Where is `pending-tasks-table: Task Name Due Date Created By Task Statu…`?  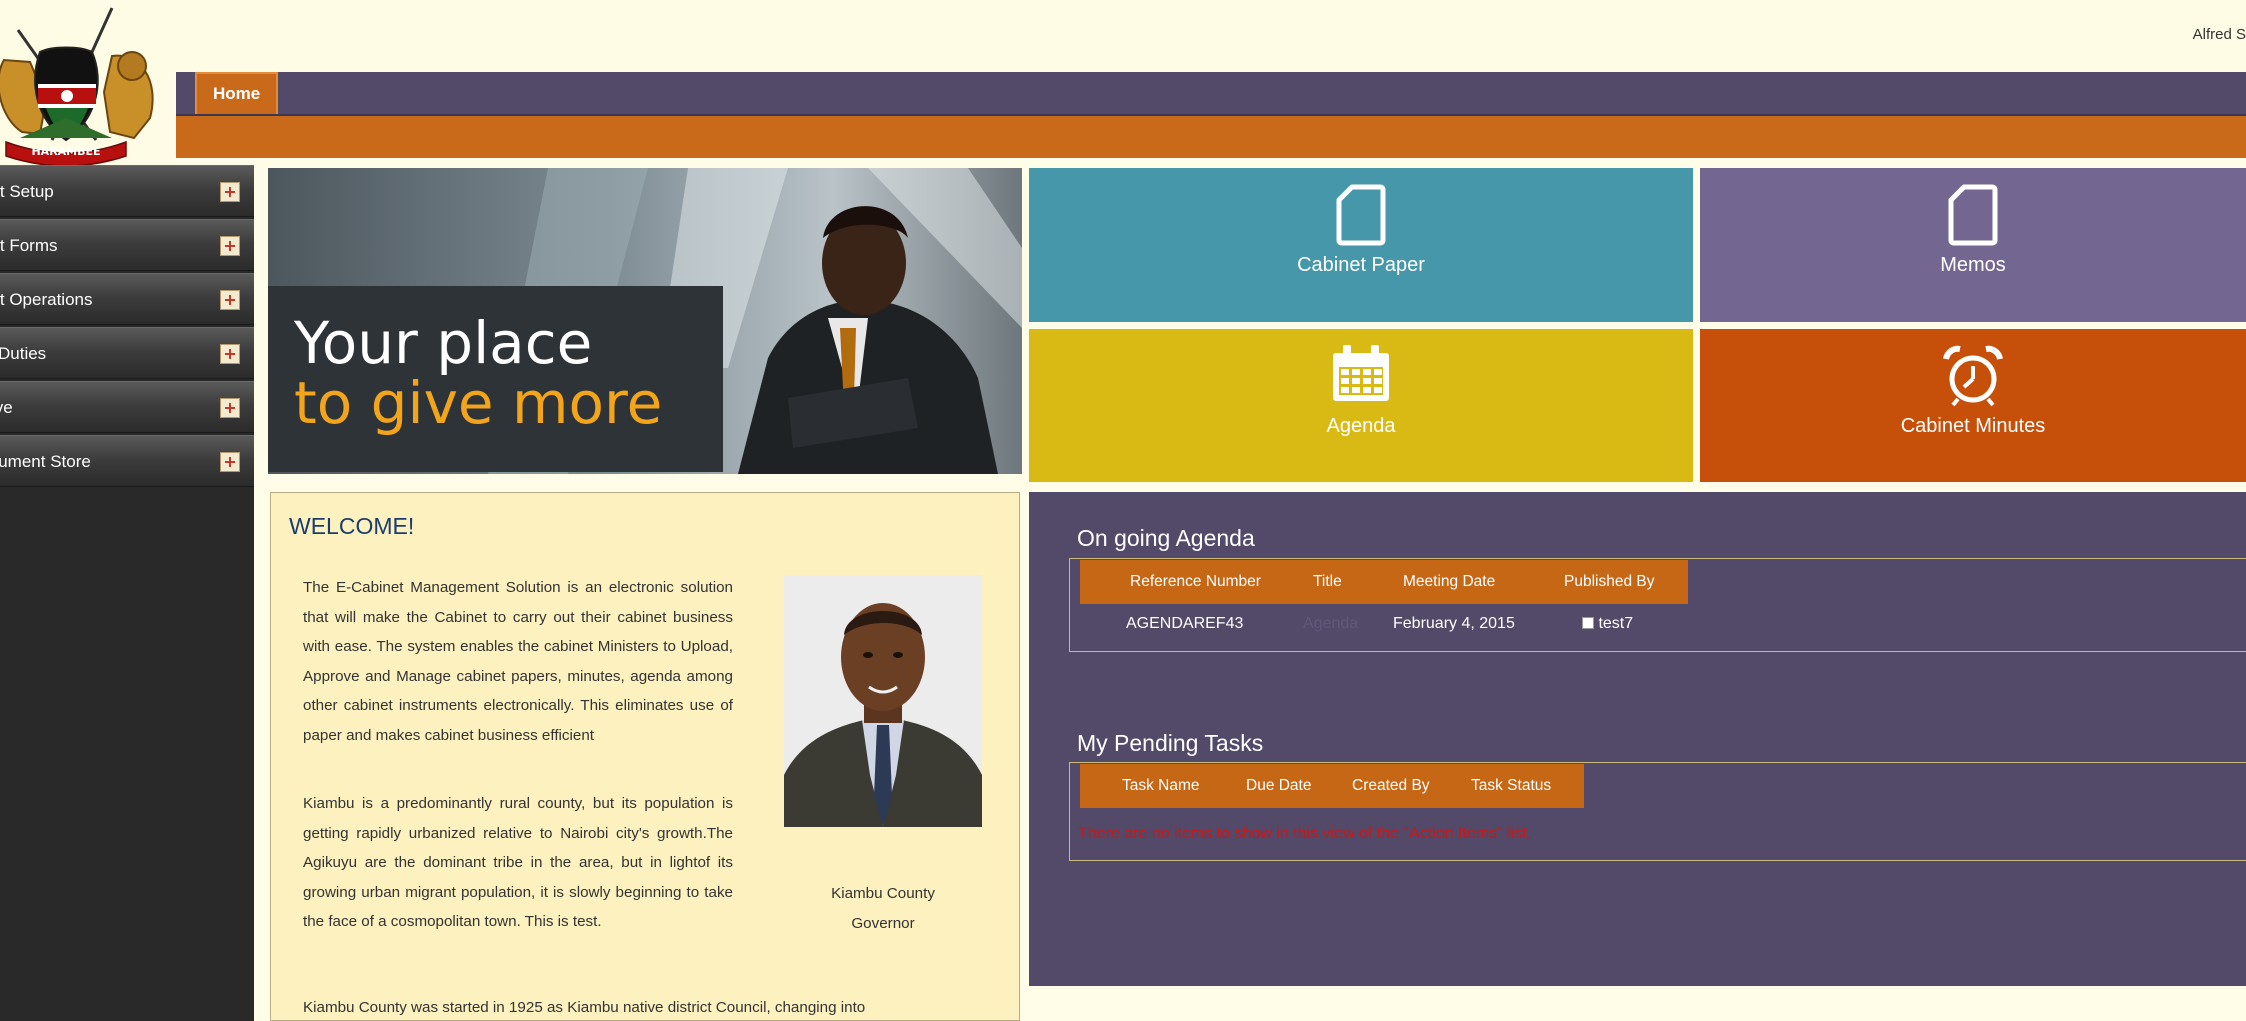
pending-tasks-table: Task Name Due Date Created By Task Statu… is located at coordinates (1657, 811).